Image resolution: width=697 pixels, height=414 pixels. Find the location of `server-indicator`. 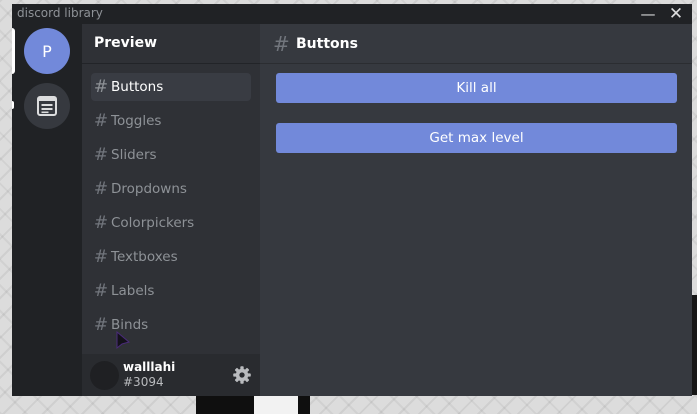

server-indicator is located at coordinates (13, 105).